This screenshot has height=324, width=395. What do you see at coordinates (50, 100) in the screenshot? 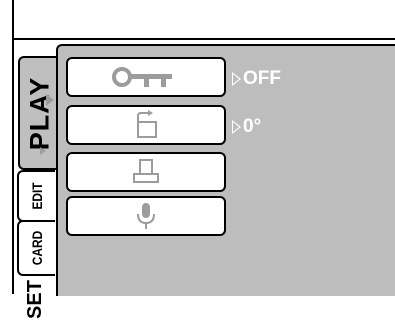
I see `active-tab-arrow-icon` at bounding box center [50, 100].